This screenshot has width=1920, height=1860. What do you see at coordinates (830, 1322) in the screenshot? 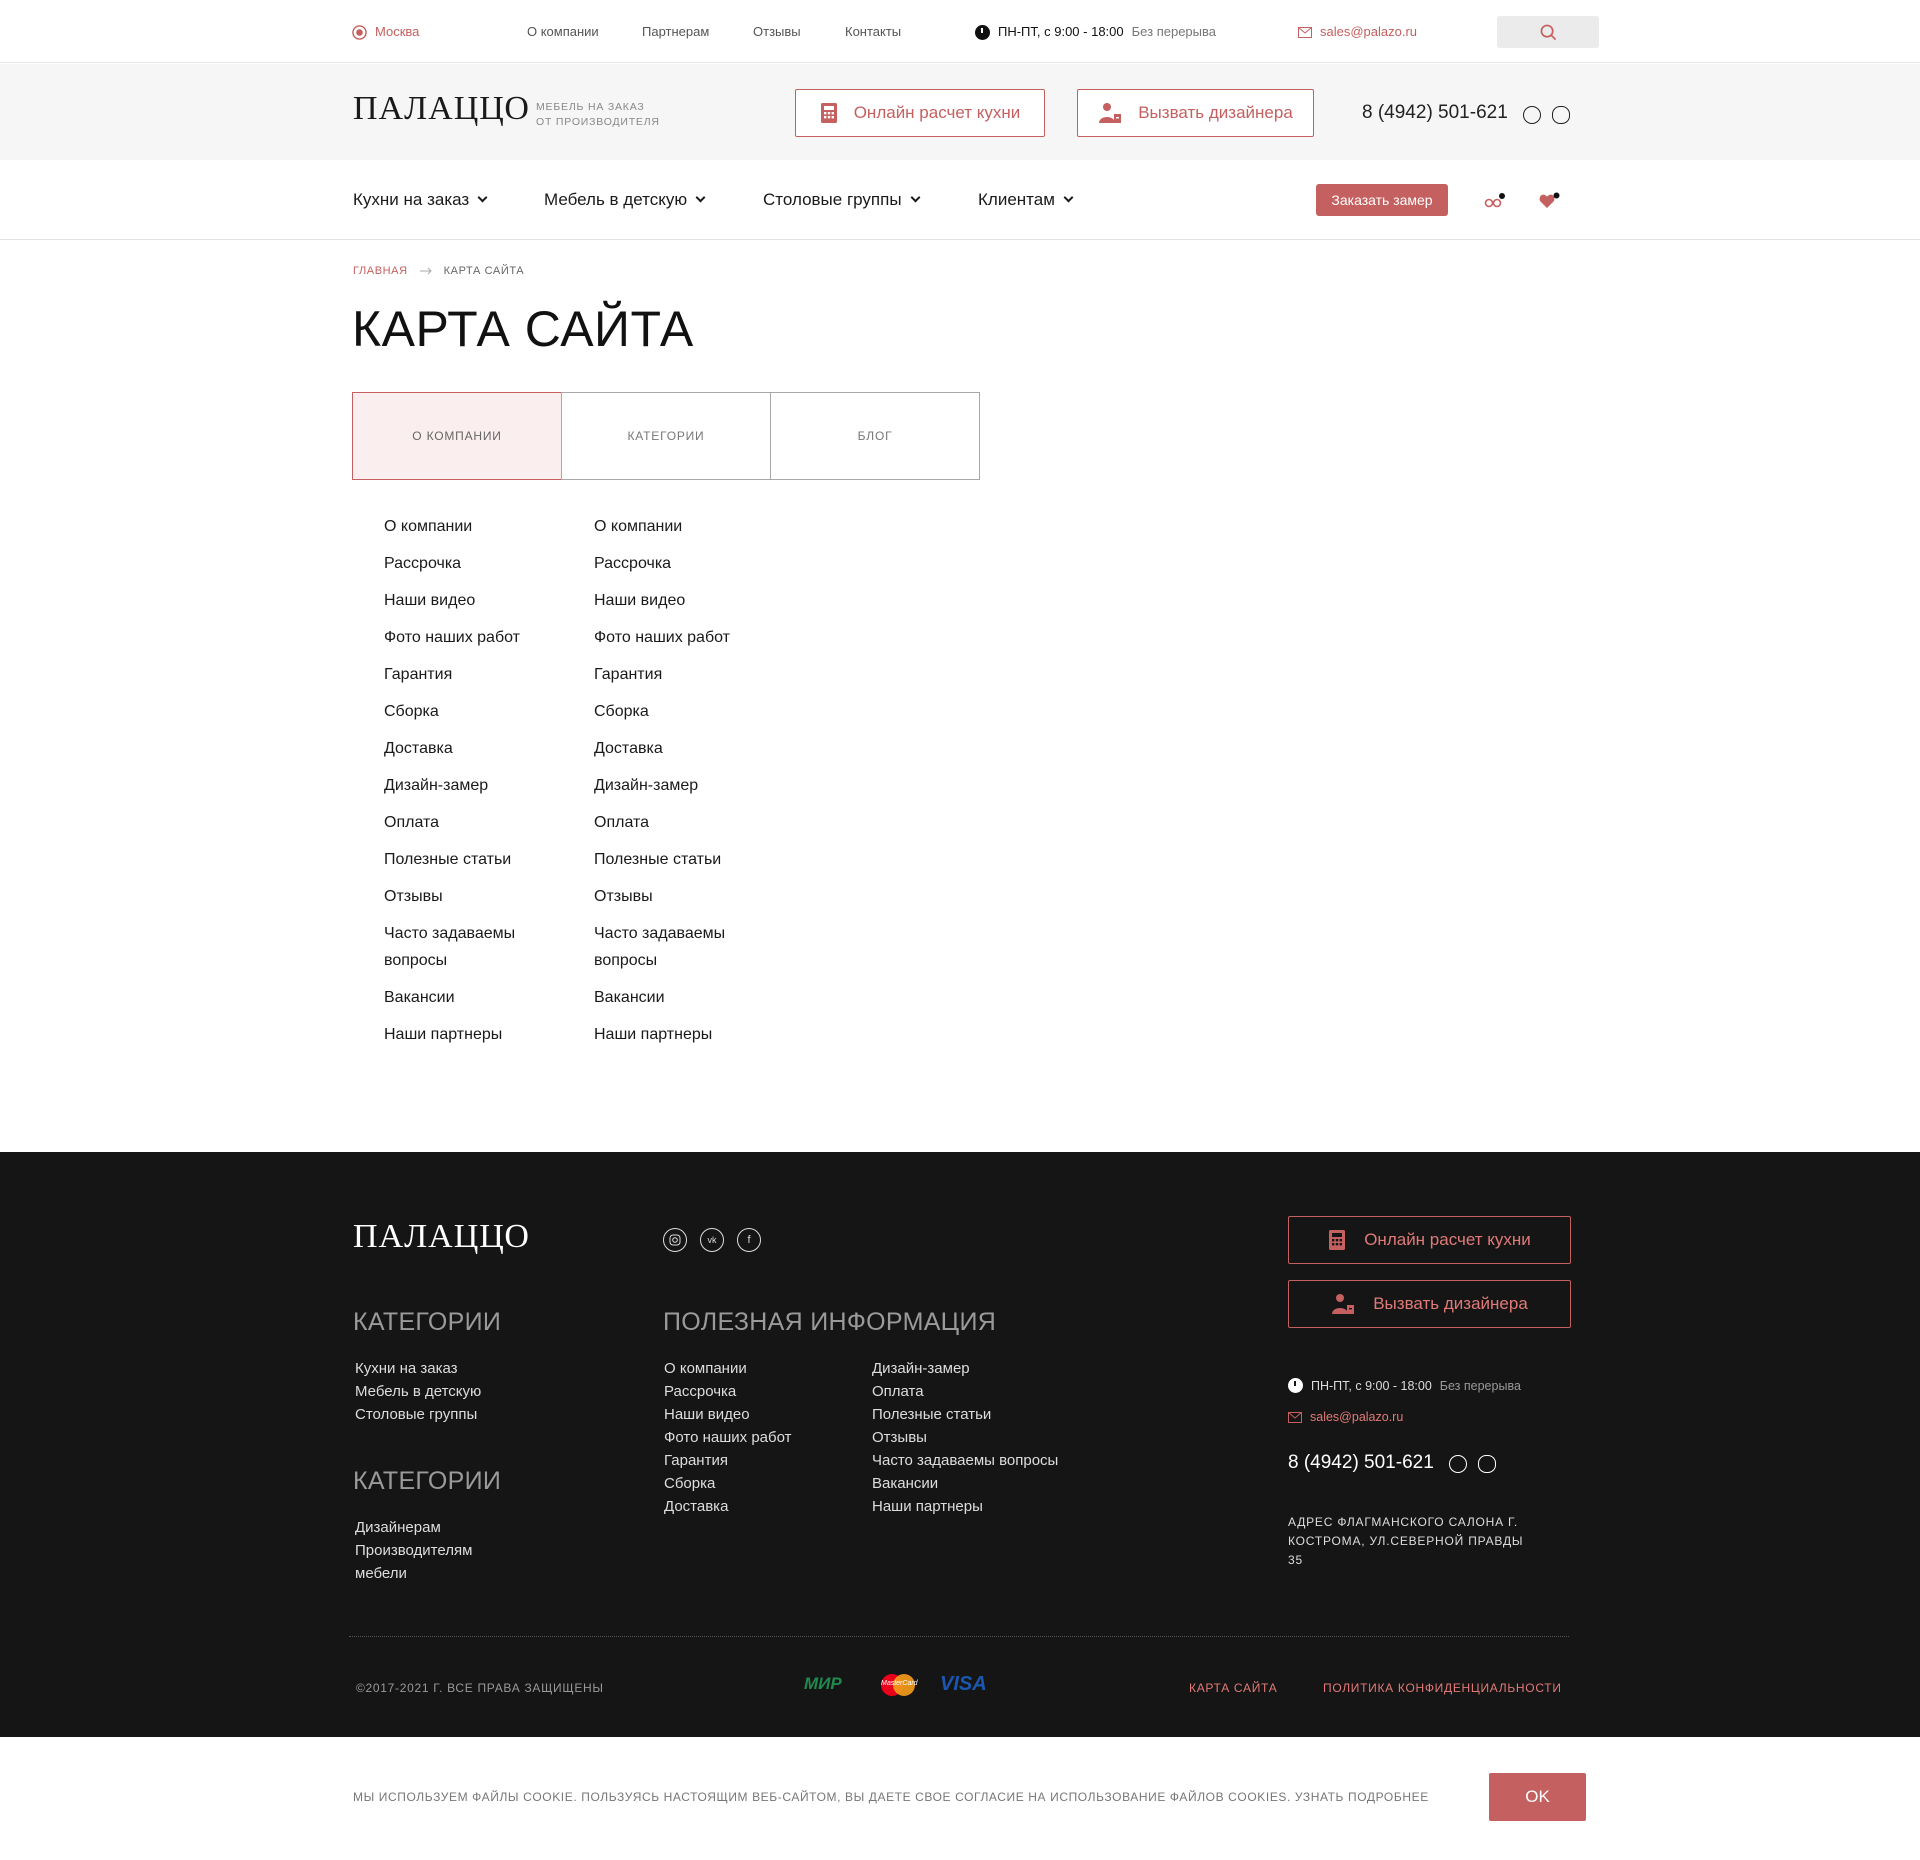
I see `footer-info-title: ПОЛЕЗНАЯ ИНФОРМАЦИЯ` at bounding box center [830, 1322].